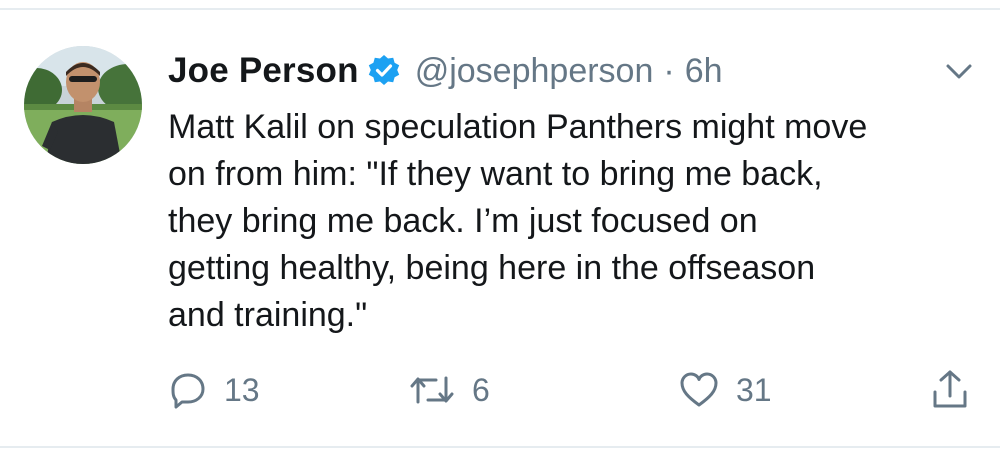 The width and height of the screenshot is (1000, 452). What do you see at coordinates (242, 389) in the screenshot?
I see `reply-count: 13` at bounding box center [242, 389].